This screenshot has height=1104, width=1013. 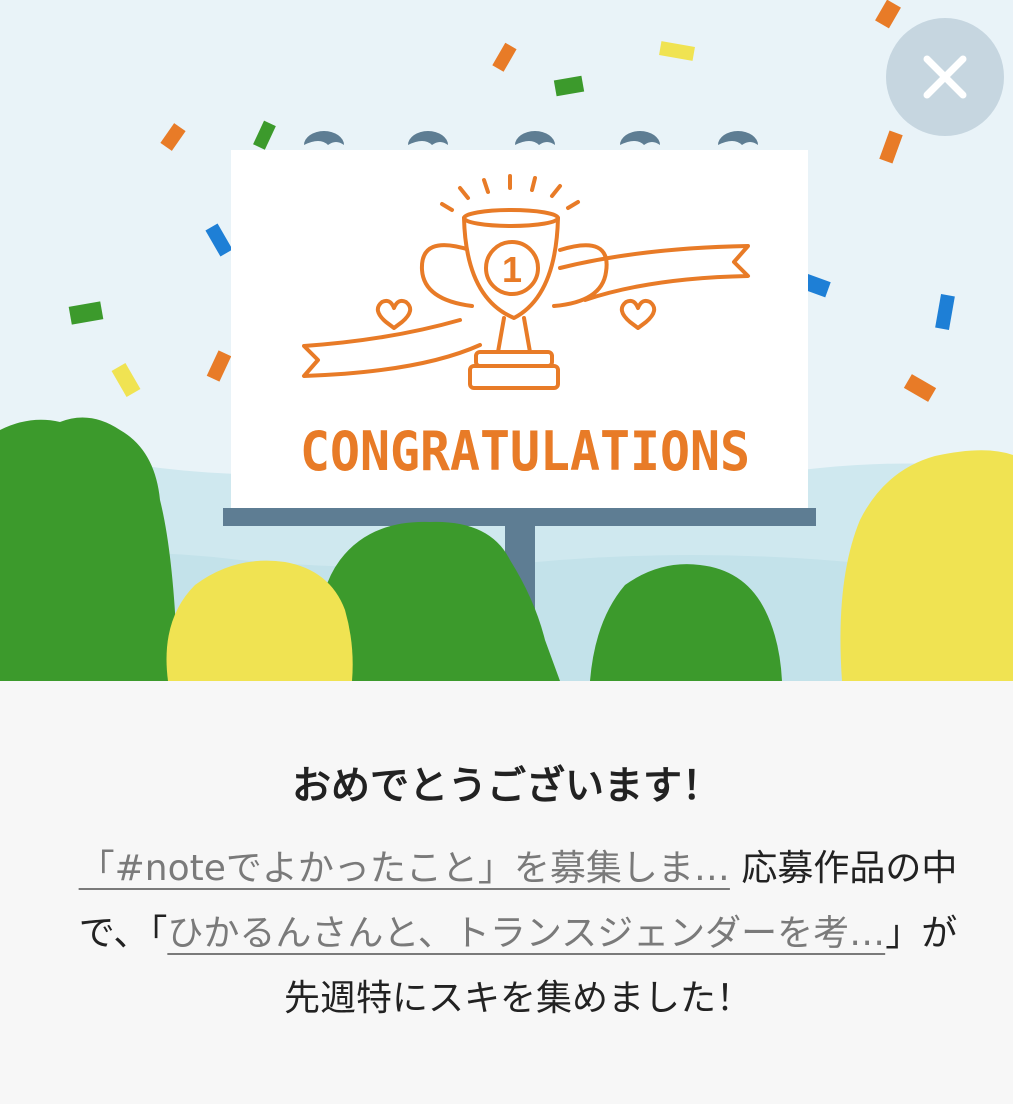 I want to click on congratulations-title: おめでとうございます！, so click(x=506, y=786).